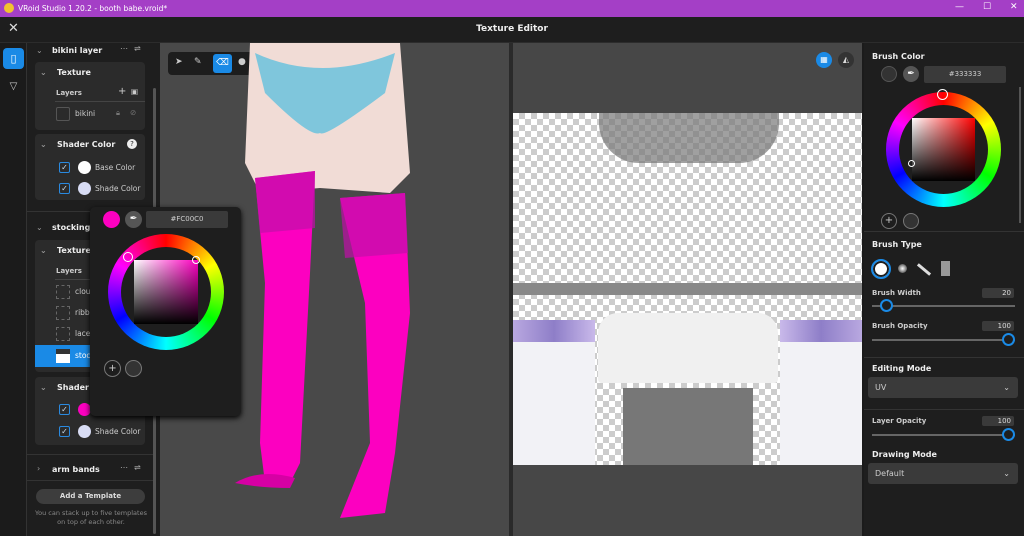 The width and height of the screenshot is (1024, 536). What do you see at coordinates (38, 468) in the screenshot?
I see `chevron-right-icon: ›` at bounding box center [38, 468].